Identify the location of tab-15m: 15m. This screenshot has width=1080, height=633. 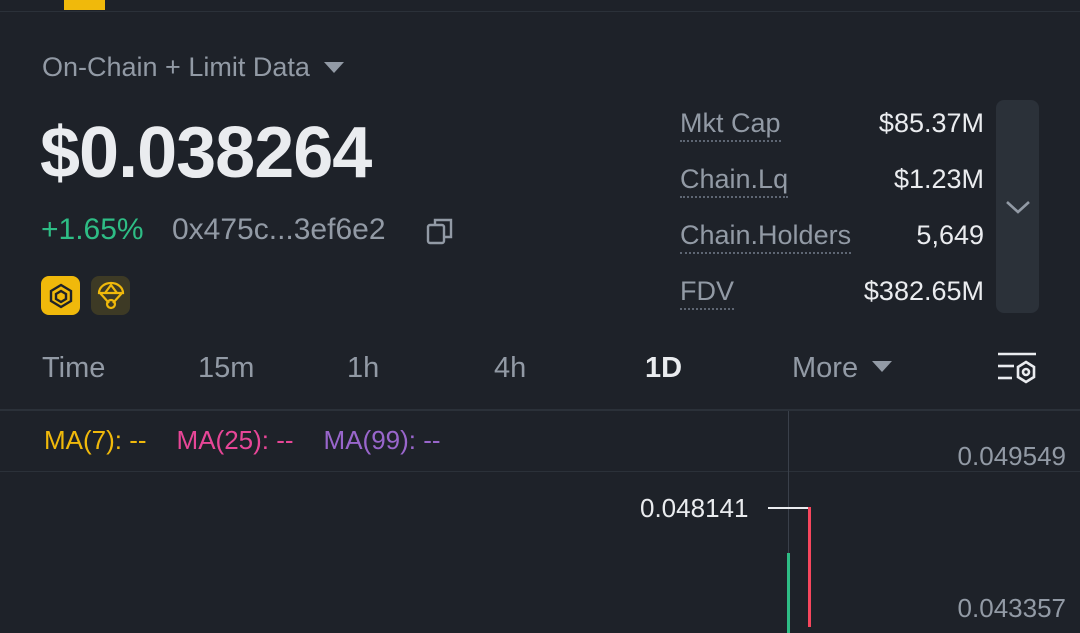
(226, 368).